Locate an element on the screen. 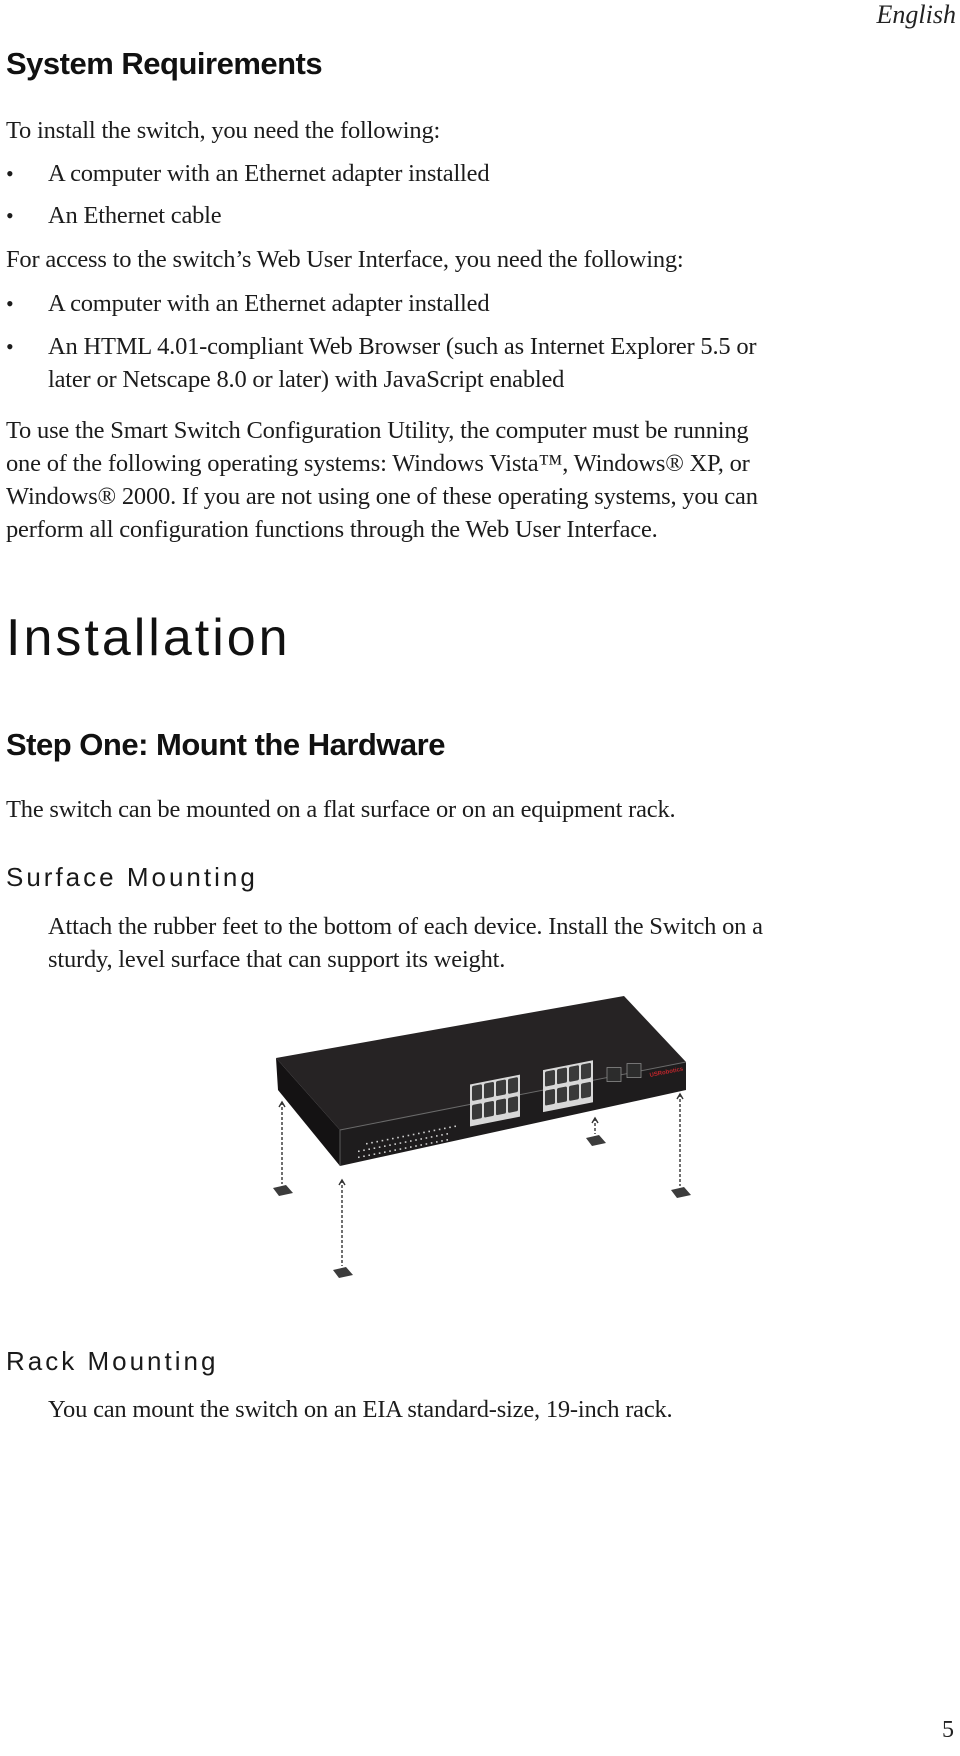 The width and height of the screenshot is (960, 1756). page-number: 5 is located at coordinates (948, 1730).